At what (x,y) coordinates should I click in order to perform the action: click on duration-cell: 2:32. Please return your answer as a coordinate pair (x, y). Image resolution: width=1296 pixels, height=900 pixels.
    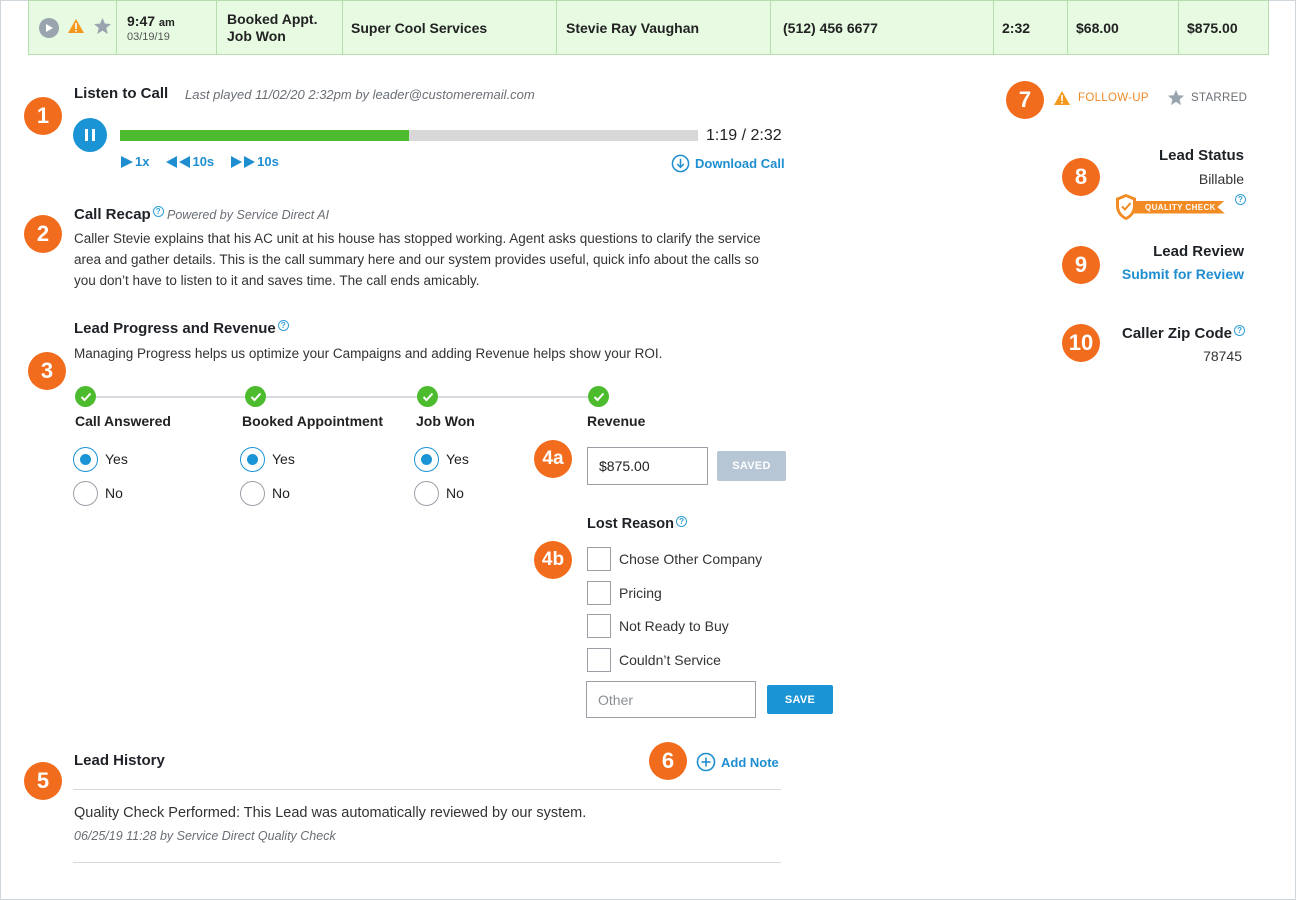
    Looking at the image, I should click on (1031, 27).